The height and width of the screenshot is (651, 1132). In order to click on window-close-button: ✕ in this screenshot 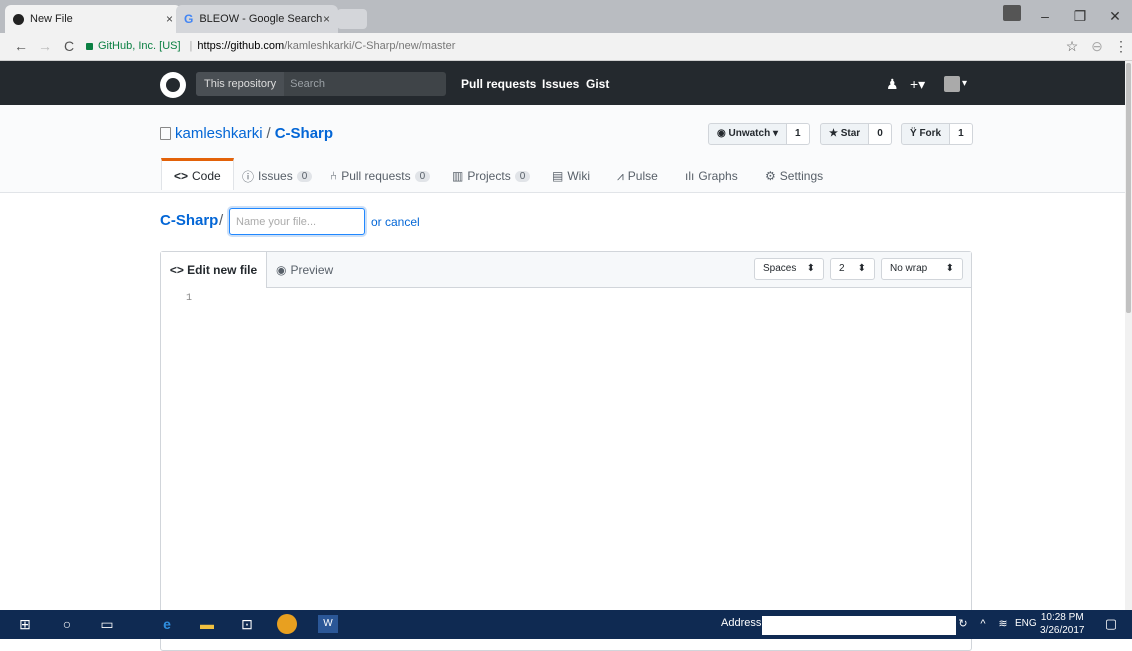, I will do `click(1115, 16)`.